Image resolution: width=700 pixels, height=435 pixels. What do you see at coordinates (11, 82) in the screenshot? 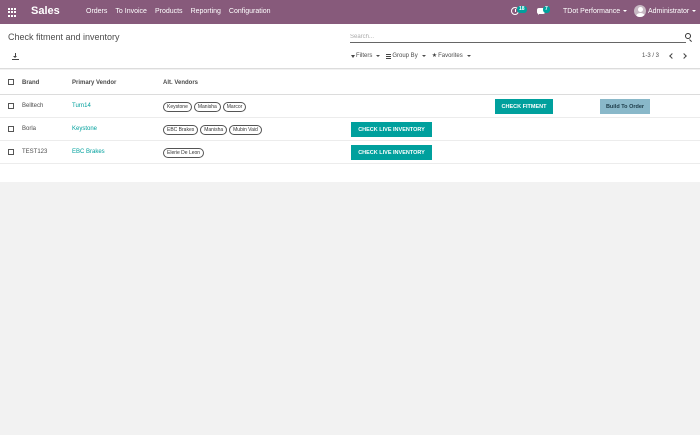
I see `select-all-checkbox` at bounding box center [11, 82].